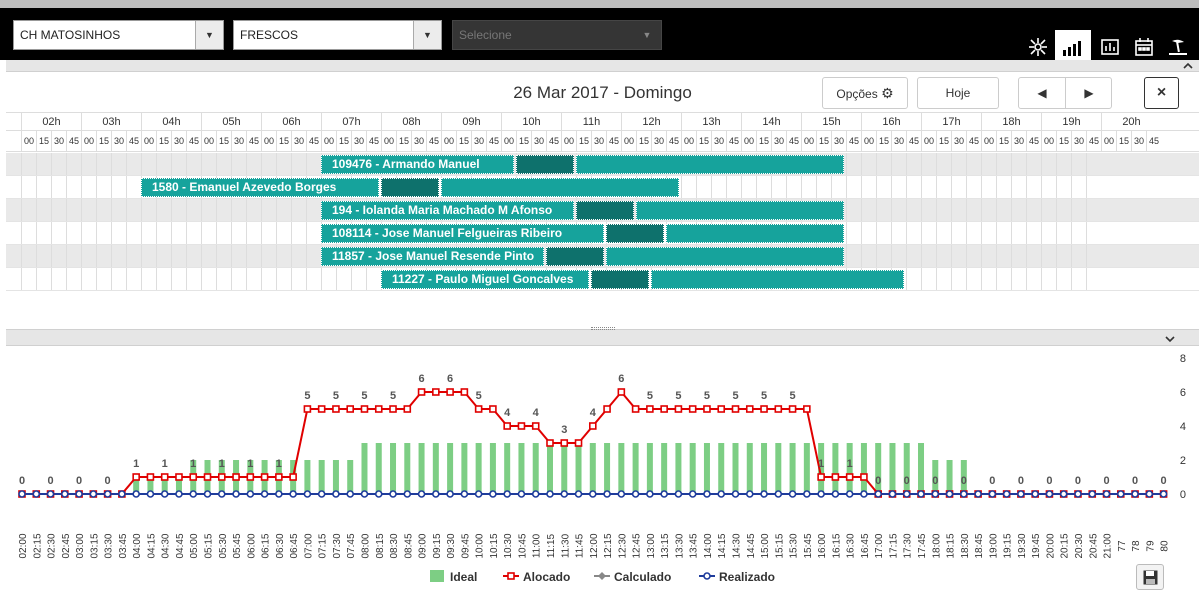 This screenshot has height=598, width=1199. Describe the element at coordinates (602, 66) in the screenshot. I see `panel-collapse-strip` at that location.